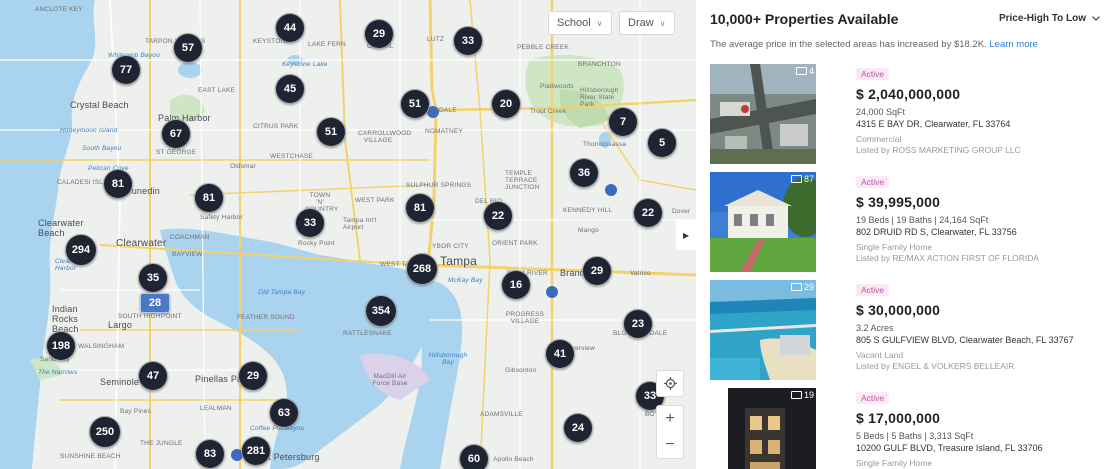 This screenshot has height=469, width=1107. I want to click on listing-address: 802 DRUID RD S, Clearwater, FL 33756, so click(936, 232).